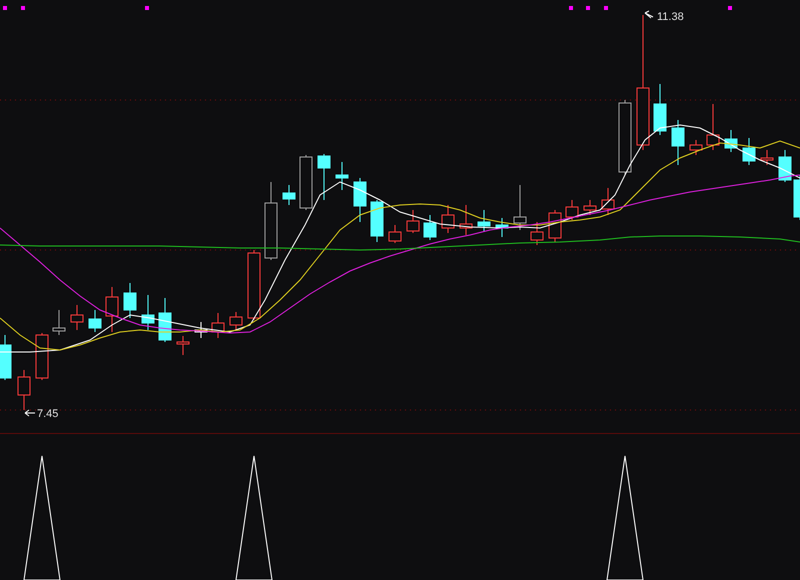 This screenshot has height=580, width=800. What do you see at coordinates (47, 414) in the screenshot?
I see `low-price-label: 7.45` at bounding box center [47, 414].